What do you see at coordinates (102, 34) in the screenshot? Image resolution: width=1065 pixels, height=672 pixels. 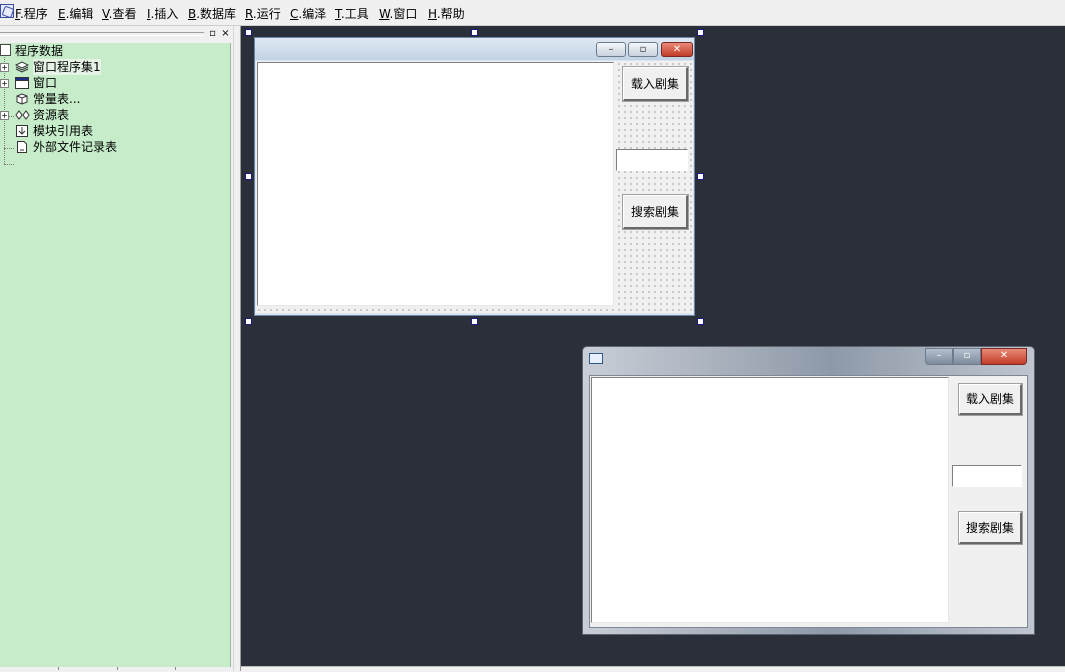 I see `panel-grip` at bounding box center [102, 34].